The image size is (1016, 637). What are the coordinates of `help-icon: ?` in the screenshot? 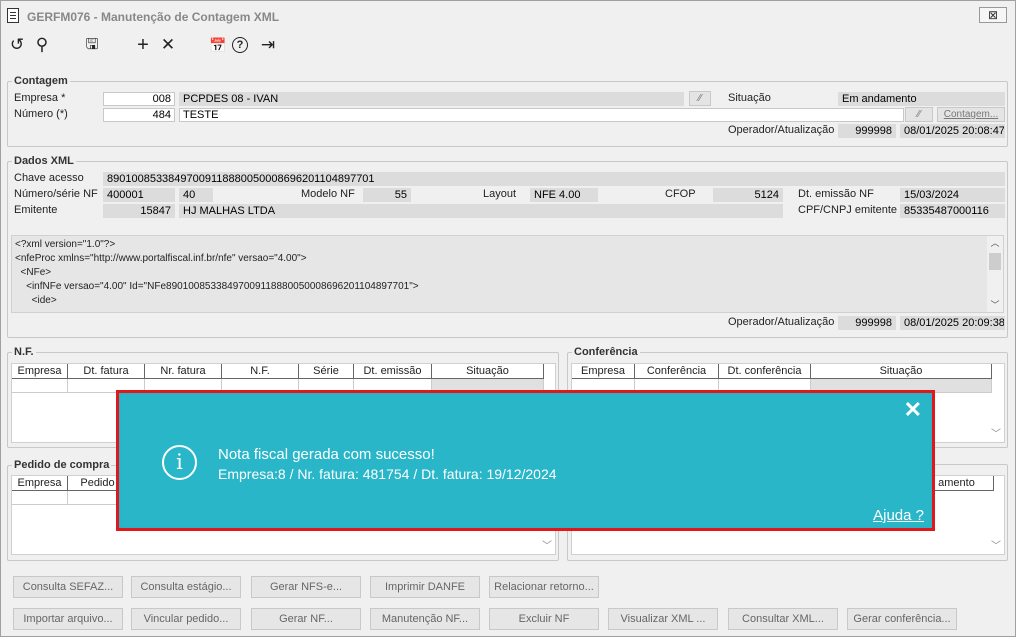 It's located at (240, 45).